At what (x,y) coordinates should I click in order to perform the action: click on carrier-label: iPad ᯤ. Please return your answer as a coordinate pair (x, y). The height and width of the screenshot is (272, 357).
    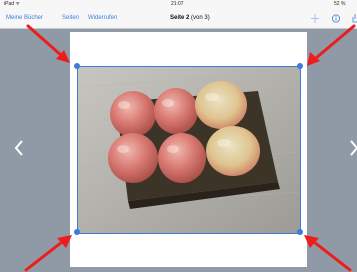
    Looking at the image, I should click on (12, 4).